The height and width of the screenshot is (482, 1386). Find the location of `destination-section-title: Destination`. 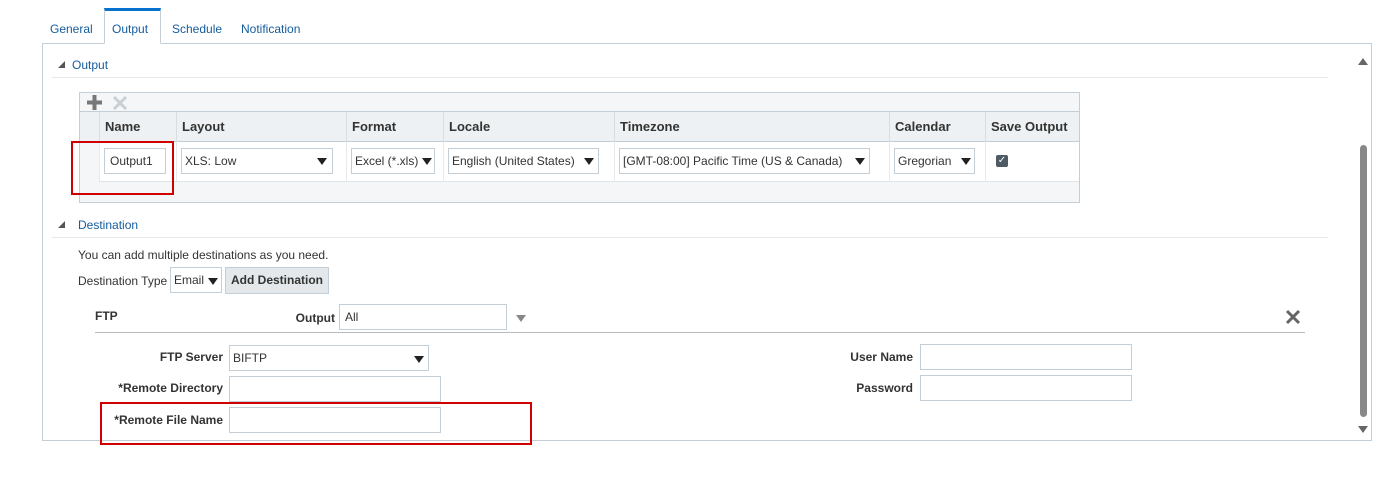

destination-section-title: Destination is located at coordinates (108, 225).